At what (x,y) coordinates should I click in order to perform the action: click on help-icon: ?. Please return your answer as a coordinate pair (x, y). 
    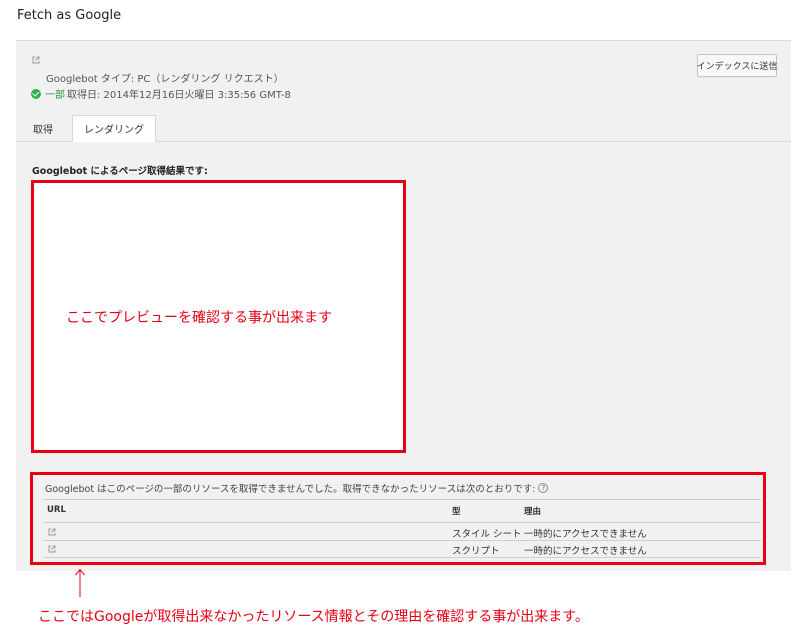
    Looking at the image, I should click on (543, 488).